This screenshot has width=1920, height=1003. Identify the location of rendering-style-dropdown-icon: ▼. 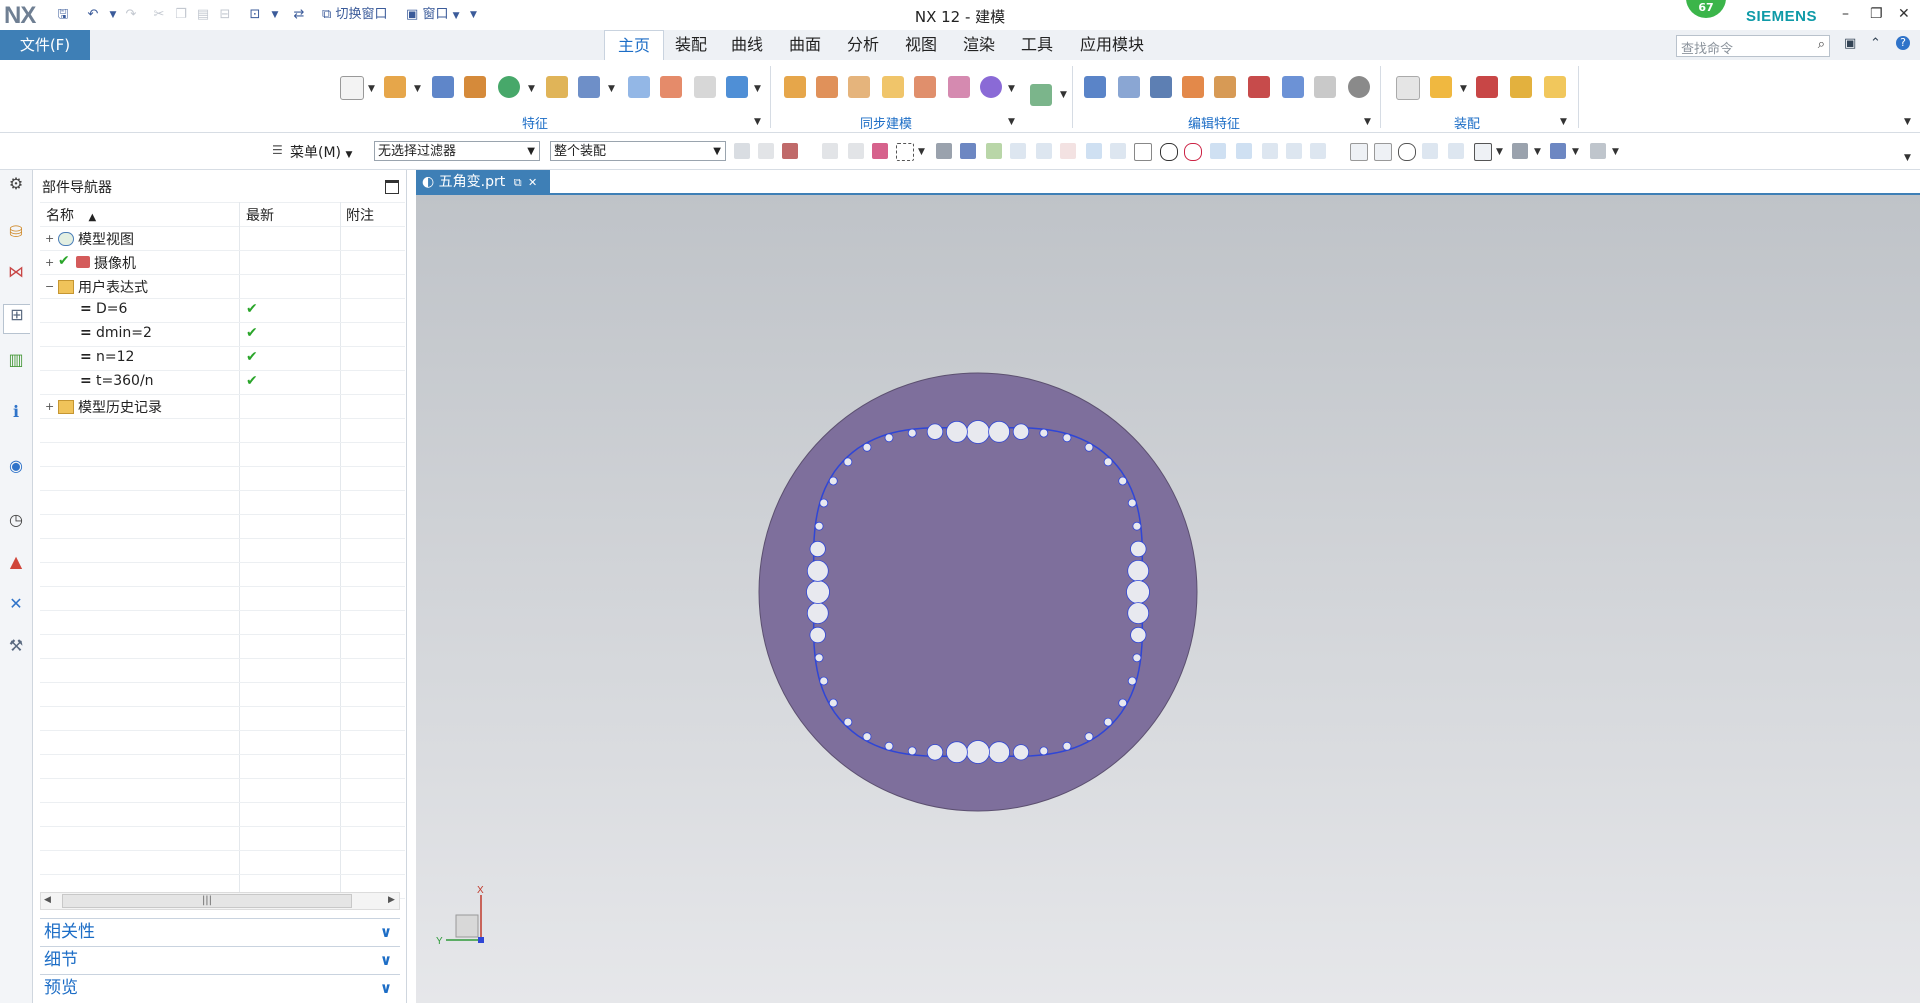
(1537, 152).